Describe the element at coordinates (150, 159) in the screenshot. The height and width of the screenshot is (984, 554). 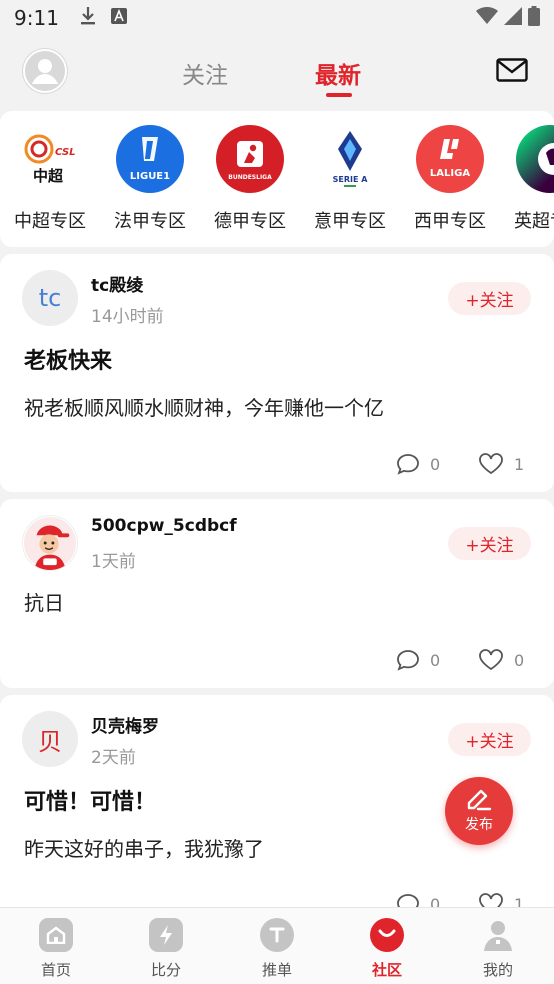
I see `ligue1-logo: LIGUE1` at that location.